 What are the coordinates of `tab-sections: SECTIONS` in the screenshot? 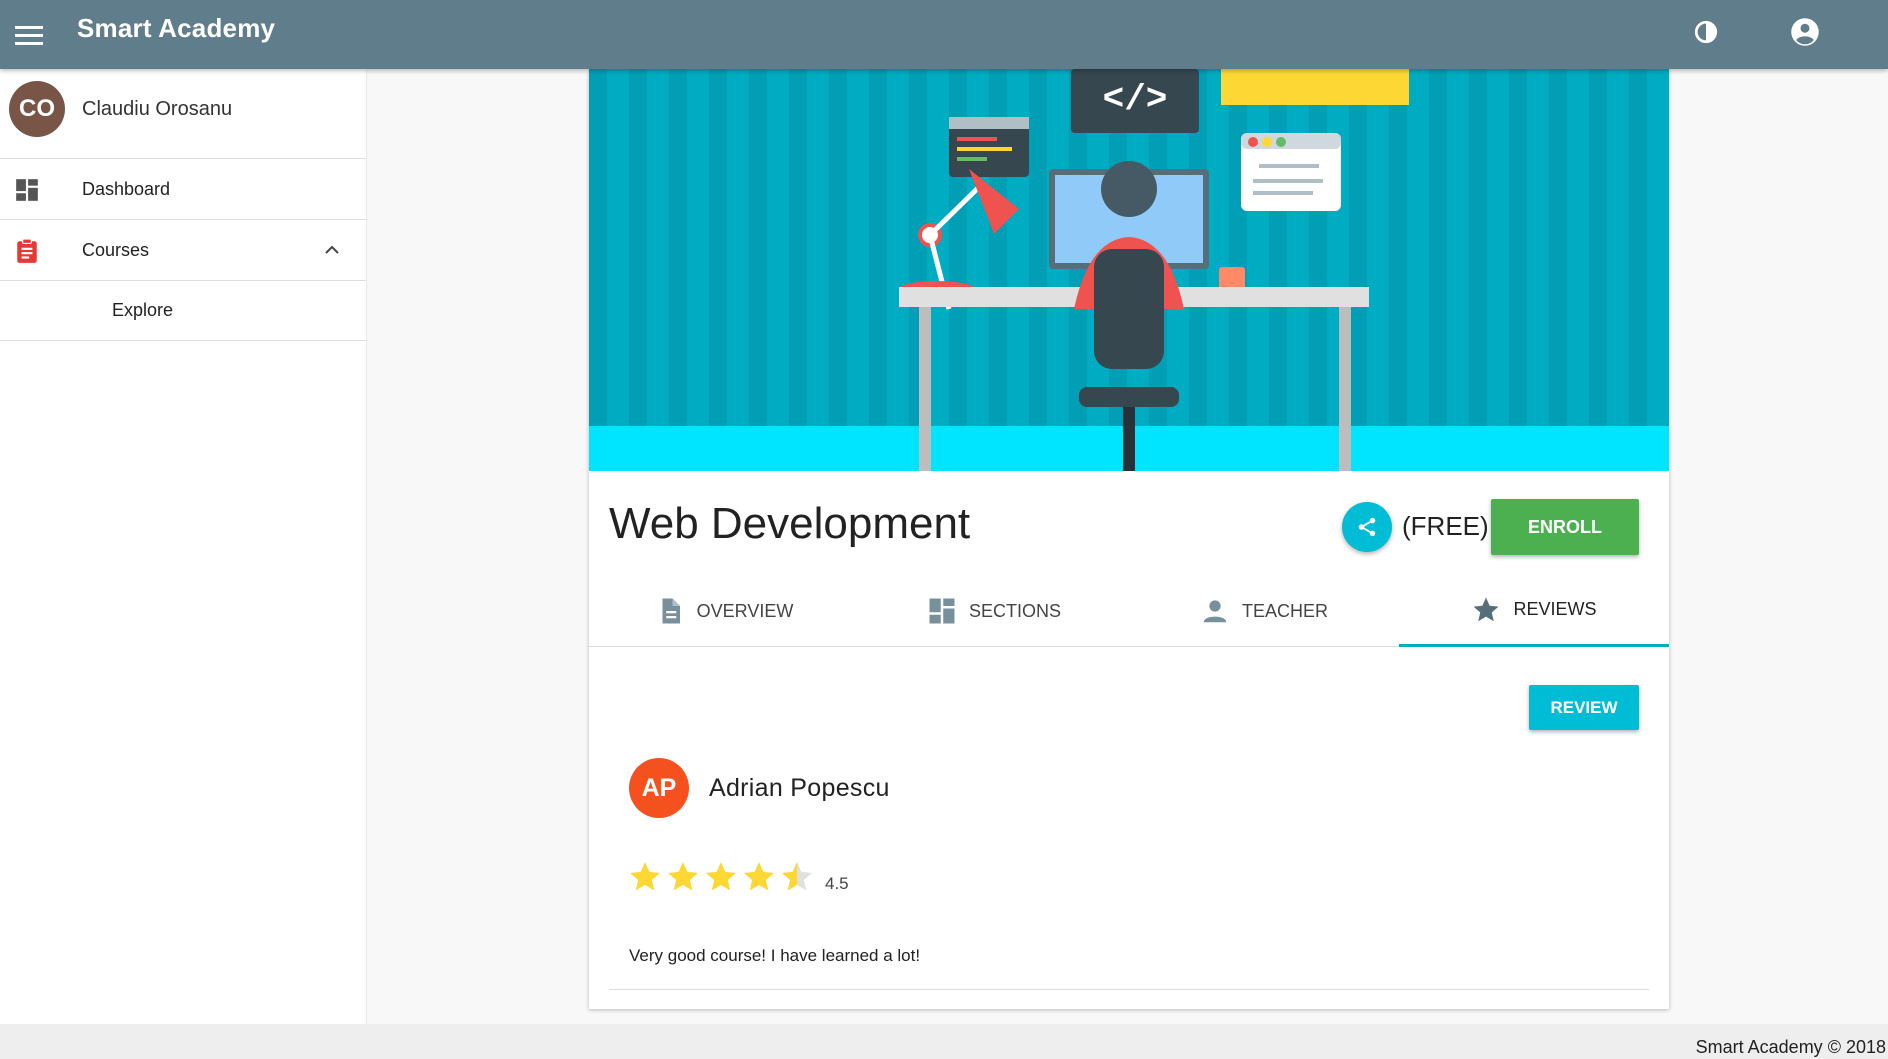 It's located at (994, 611).